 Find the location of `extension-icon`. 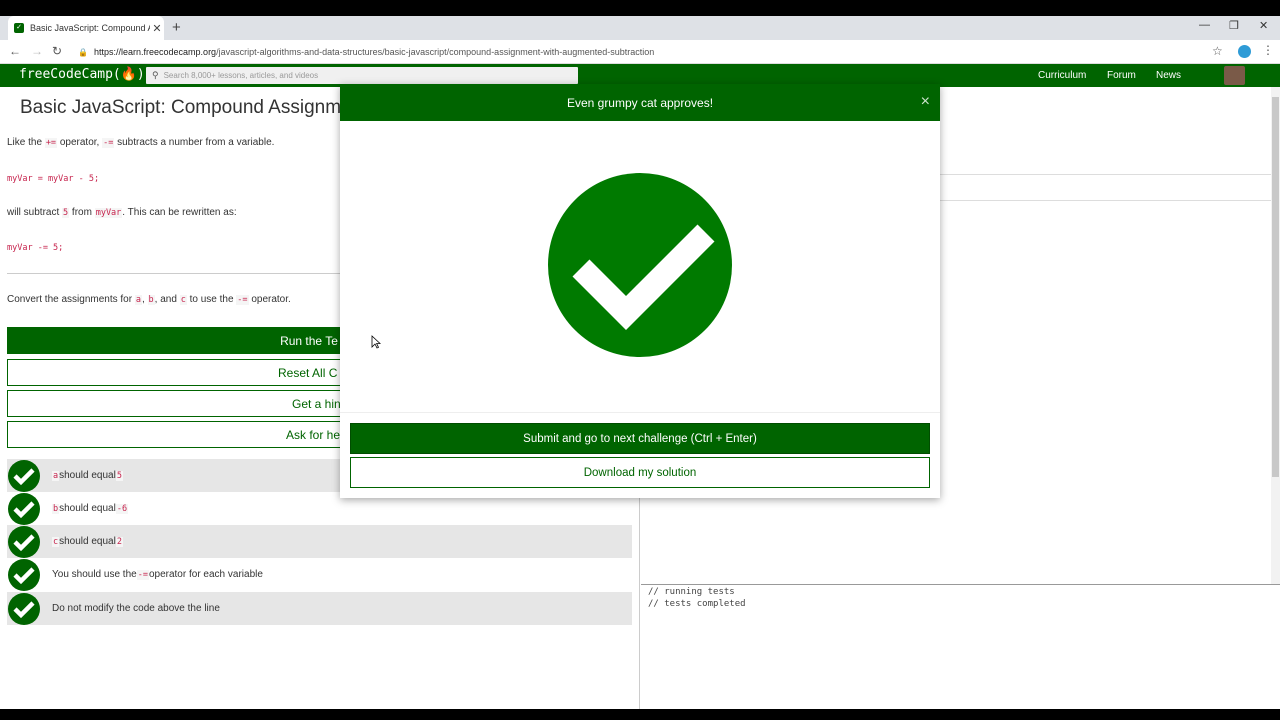

extension-icon is located at coordinates (1244, 51).